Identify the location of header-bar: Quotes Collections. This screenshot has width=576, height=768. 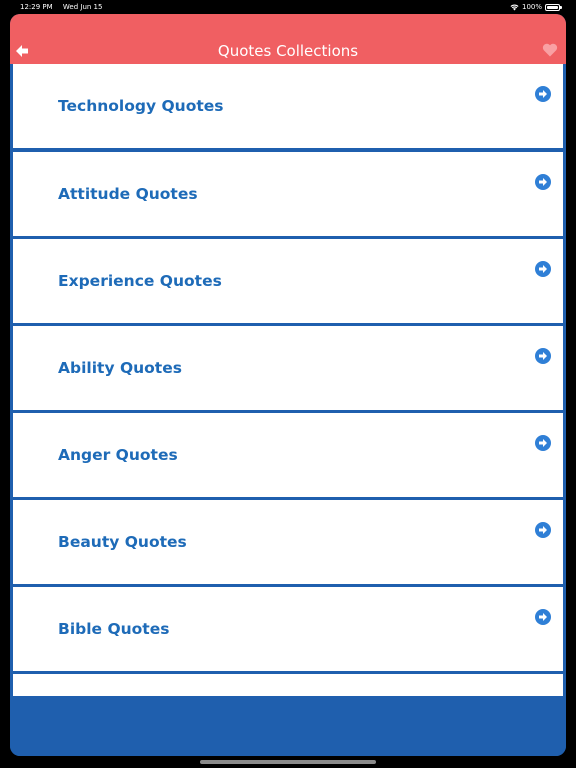
(288, 39).